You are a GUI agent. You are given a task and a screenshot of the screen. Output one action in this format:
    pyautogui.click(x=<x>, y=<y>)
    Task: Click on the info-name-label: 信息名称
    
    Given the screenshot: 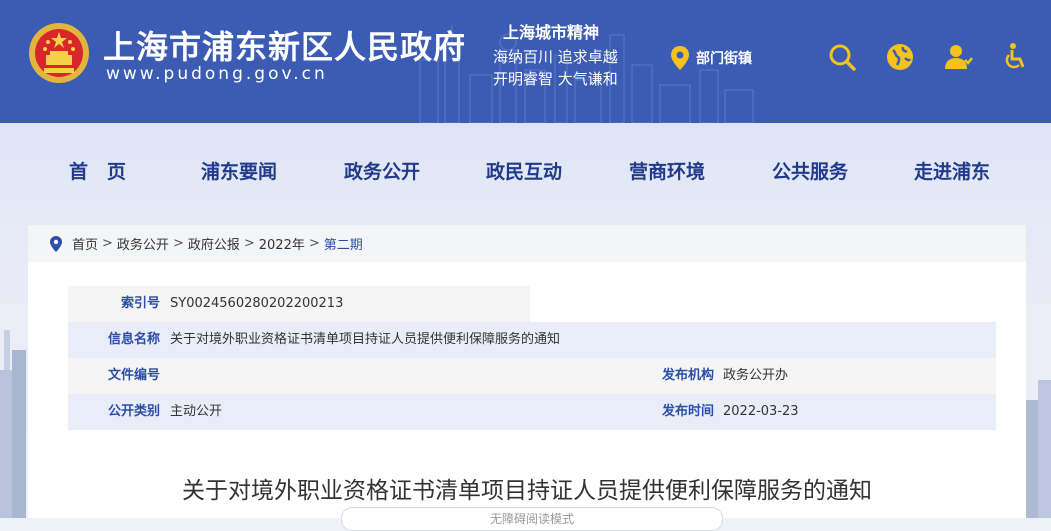 What is the action you would take?
    pyautogui.click(x=133, y=339)
    